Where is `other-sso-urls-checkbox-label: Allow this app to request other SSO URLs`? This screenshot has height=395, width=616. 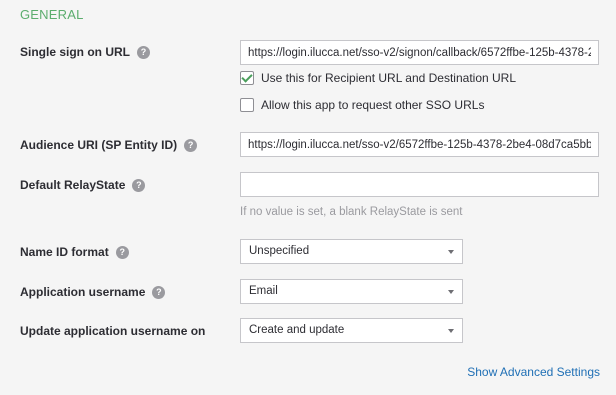
other-sso-urls-checkbox-label: Allow this app to request other SSO URLs is located at coordinates (372, 105).